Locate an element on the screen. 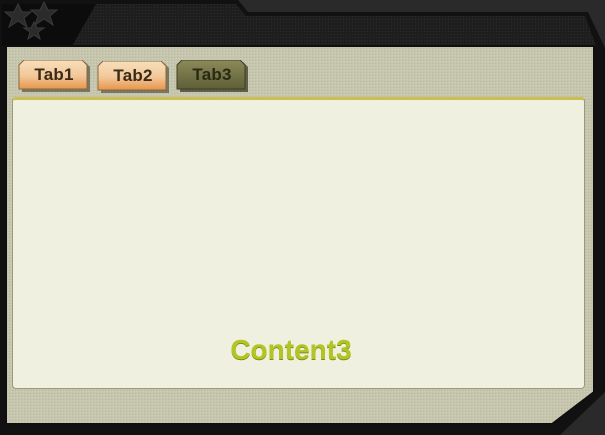  tab-1-label: Tab1 is located at coordinates (54, 74).